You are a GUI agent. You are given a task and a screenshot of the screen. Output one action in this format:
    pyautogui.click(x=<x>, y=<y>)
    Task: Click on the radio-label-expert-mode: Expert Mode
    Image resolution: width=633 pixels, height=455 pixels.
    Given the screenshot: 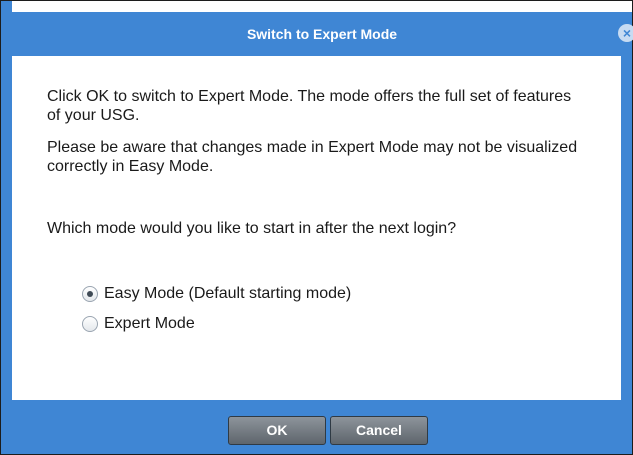 What is the action you would take?
    pyautogui.click(x=149, y=323)
    